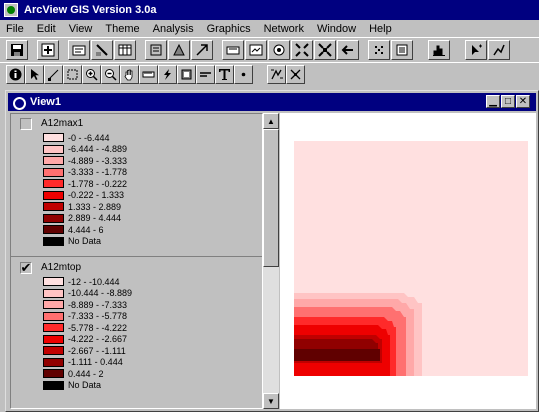  Describe the element at coordinates (11, 10) in the screenshot. I see `arcview-globe-icon` at that location.